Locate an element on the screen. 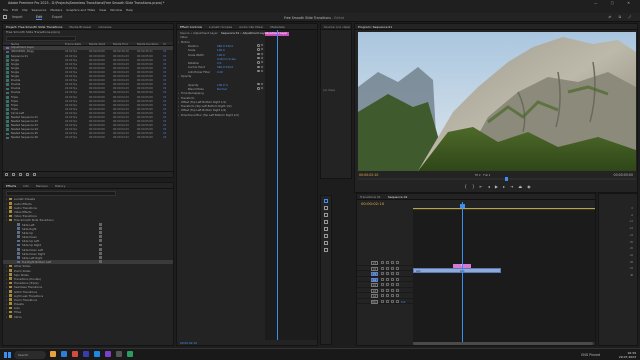 Image resolution: width=640 pixels, height=360 pixels. system-tray: ENG Pinned is located at coordinates (590, 355).